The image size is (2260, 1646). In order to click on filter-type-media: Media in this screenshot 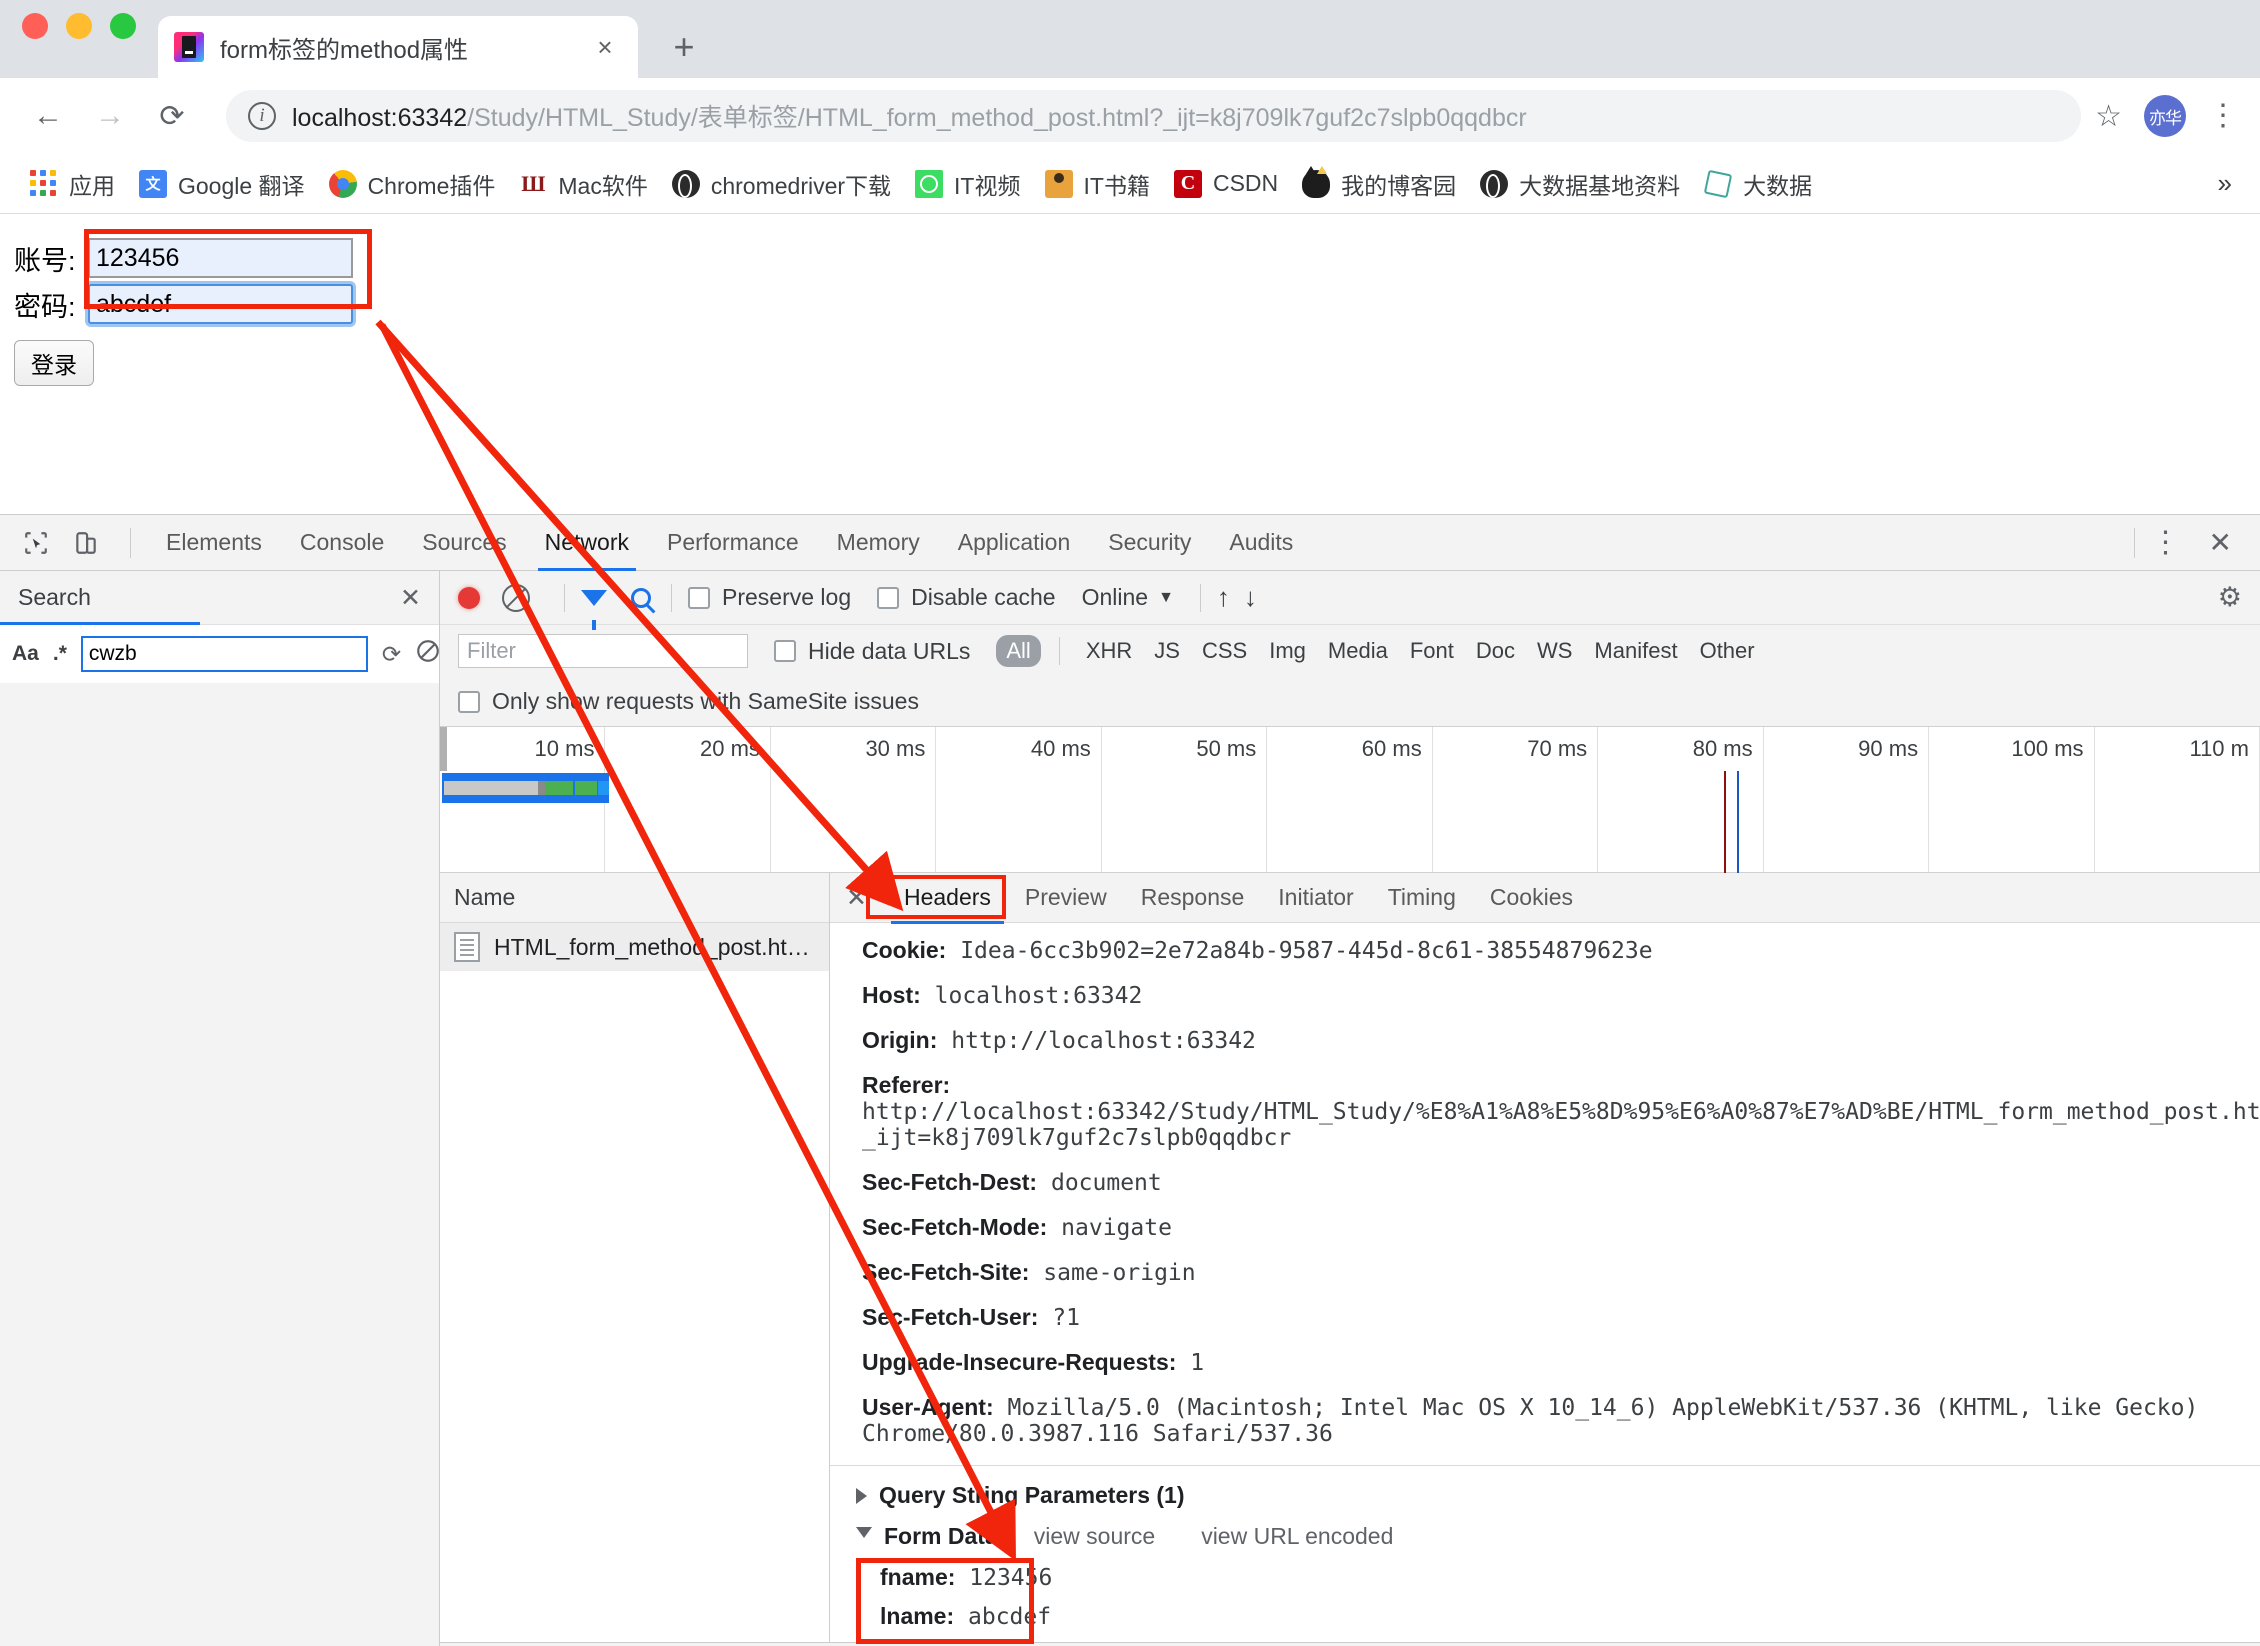, I will do `click(1358, 651)`.